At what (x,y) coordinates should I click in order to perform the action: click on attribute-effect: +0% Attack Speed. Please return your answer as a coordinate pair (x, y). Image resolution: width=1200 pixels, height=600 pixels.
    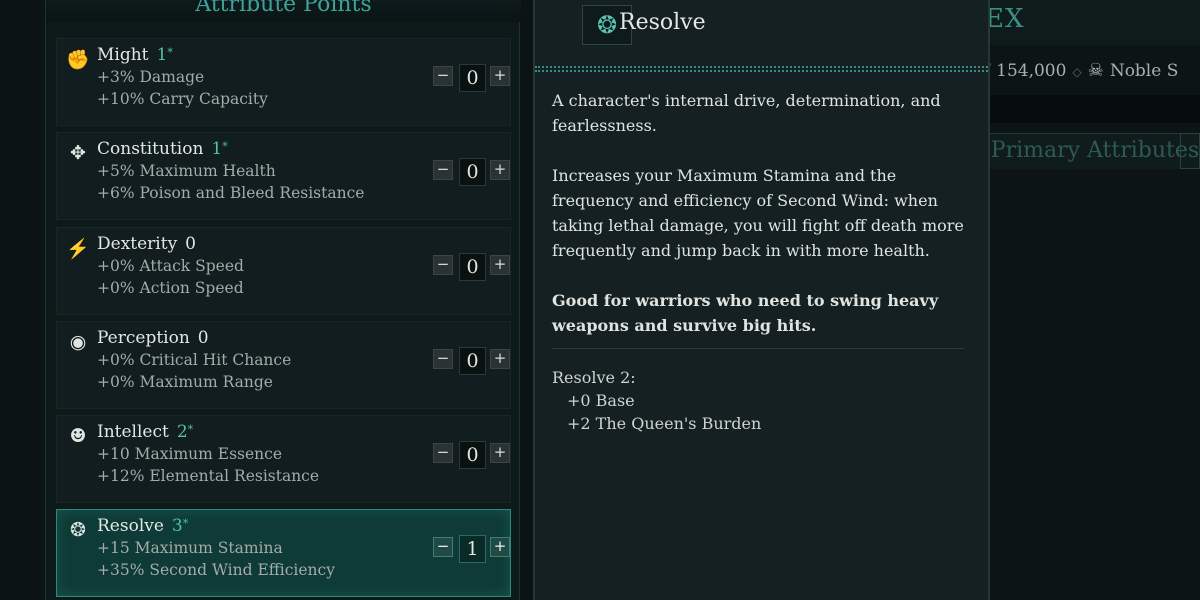
    Looking at the image, I should click on (170, 266).